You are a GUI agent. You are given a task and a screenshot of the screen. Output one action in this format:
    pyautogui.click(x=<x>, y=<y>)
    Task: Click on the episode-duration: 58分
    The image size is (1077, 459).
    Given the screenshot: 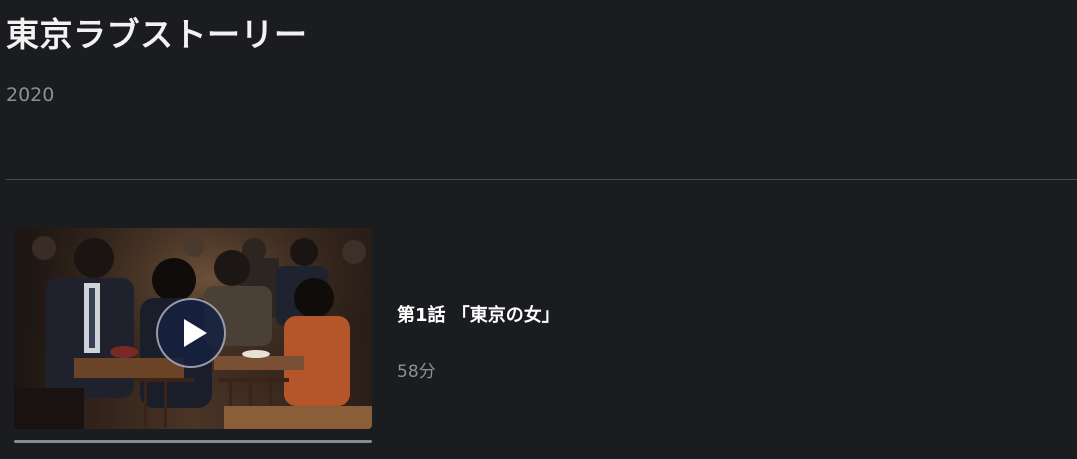 What is the action you would take?
    pyautogui.click(x=416, y=372)
    